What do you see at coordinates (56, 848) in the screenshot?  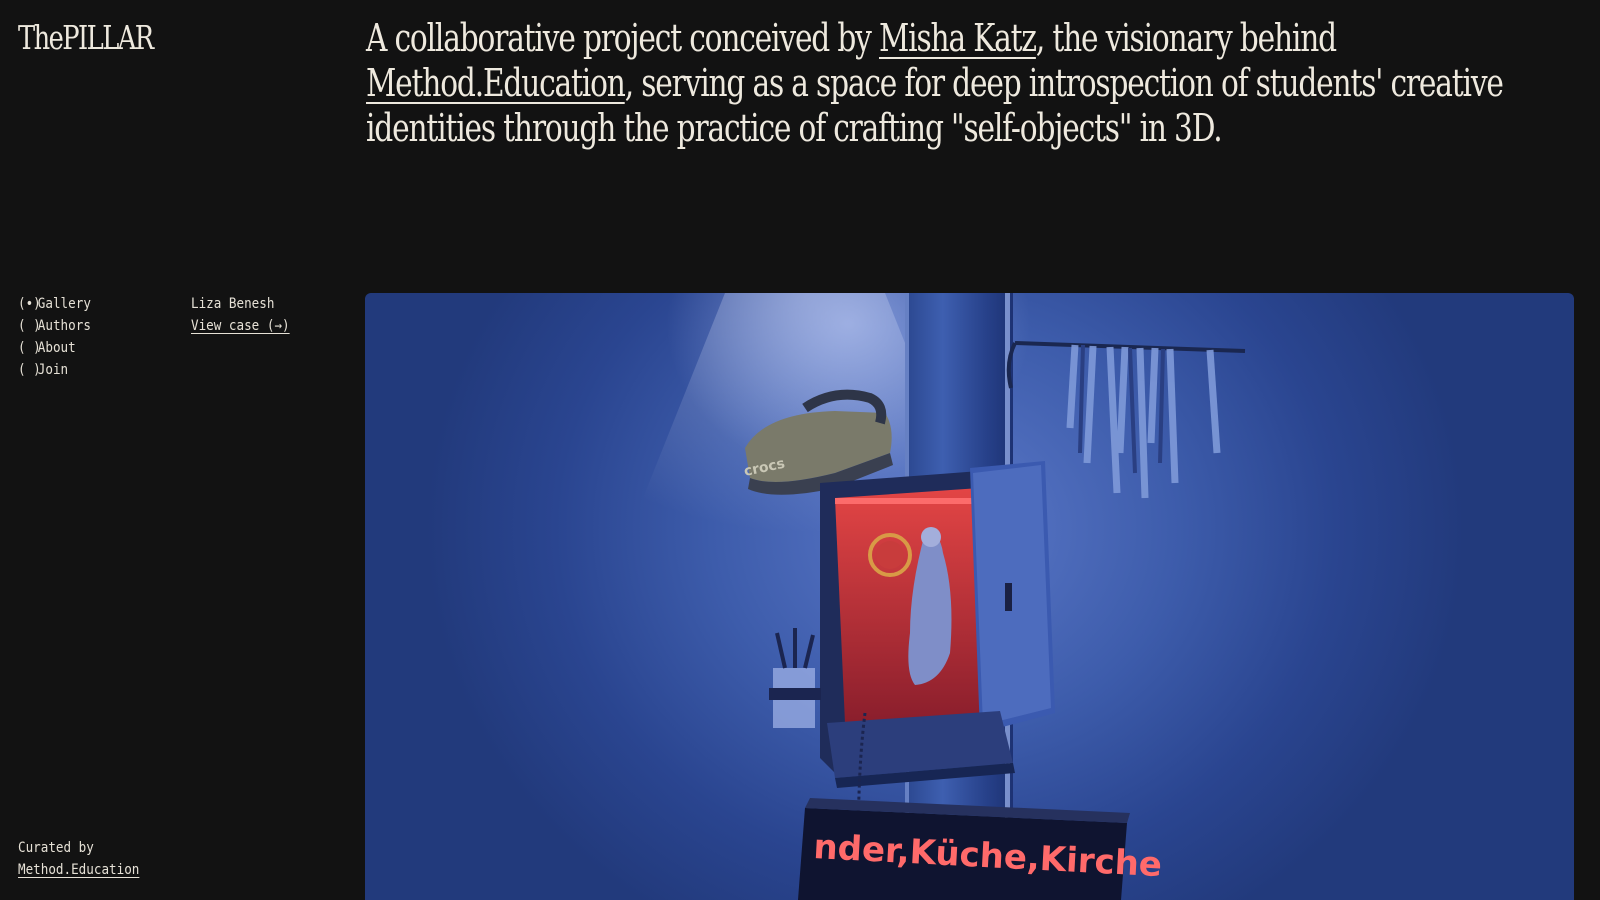 I see `curated-by-label: Curated by` at bounding box center [56, 848].